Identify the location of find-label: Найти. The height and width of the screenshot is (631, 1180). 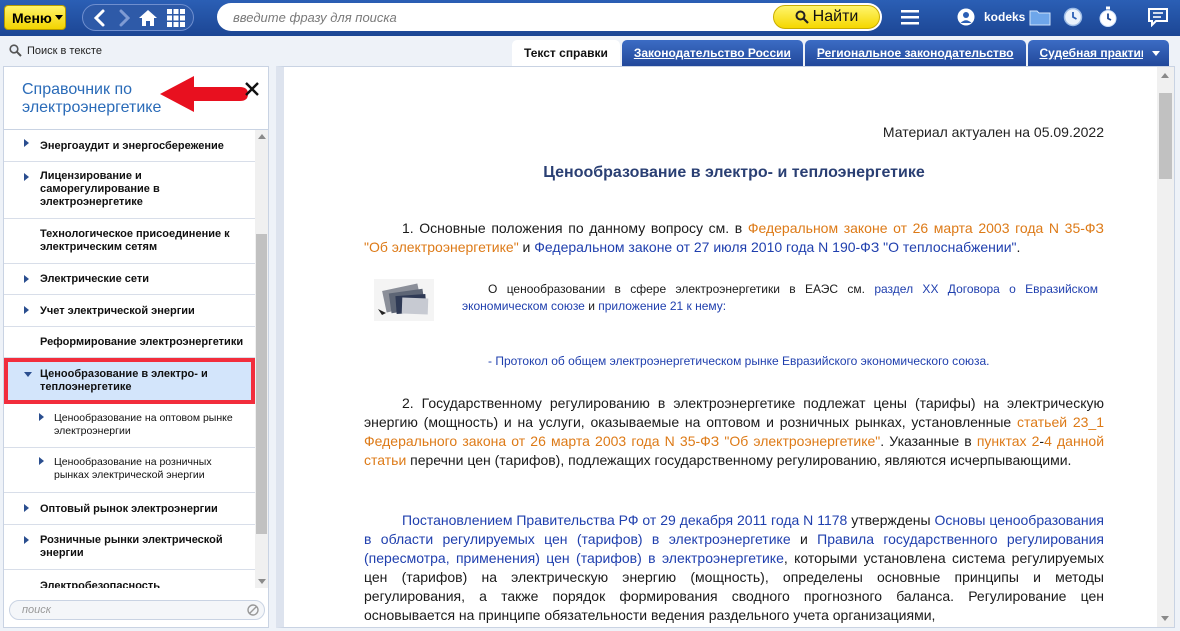
(835, 16).